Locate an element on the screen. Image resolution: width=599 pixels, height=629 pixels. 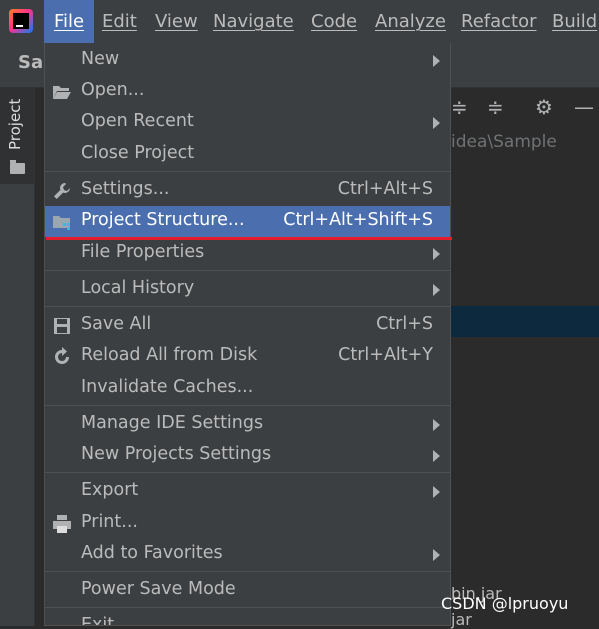
menu-item-file-properties: File Properties is located at coordinates (247, 253).